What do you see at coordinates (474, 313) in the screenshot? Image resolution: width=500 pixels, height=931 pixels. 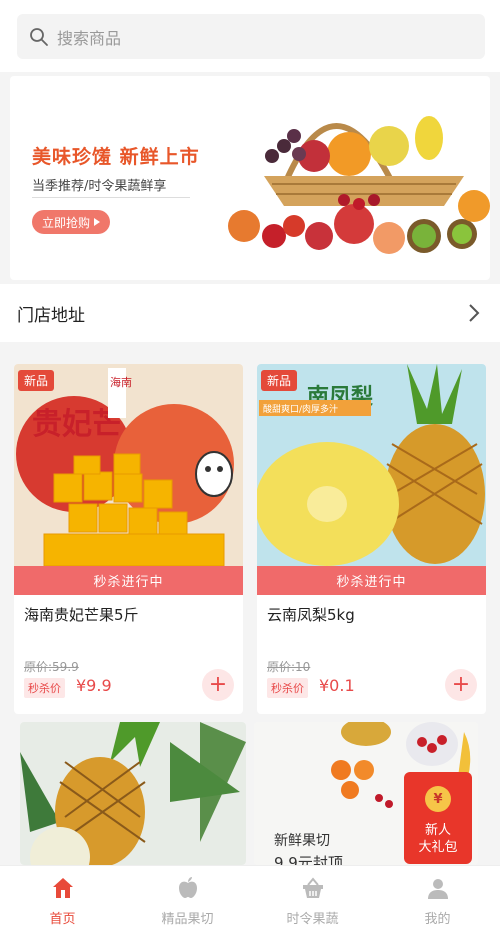 I see `chevron-right-icon` at bounding box center [474, 313].